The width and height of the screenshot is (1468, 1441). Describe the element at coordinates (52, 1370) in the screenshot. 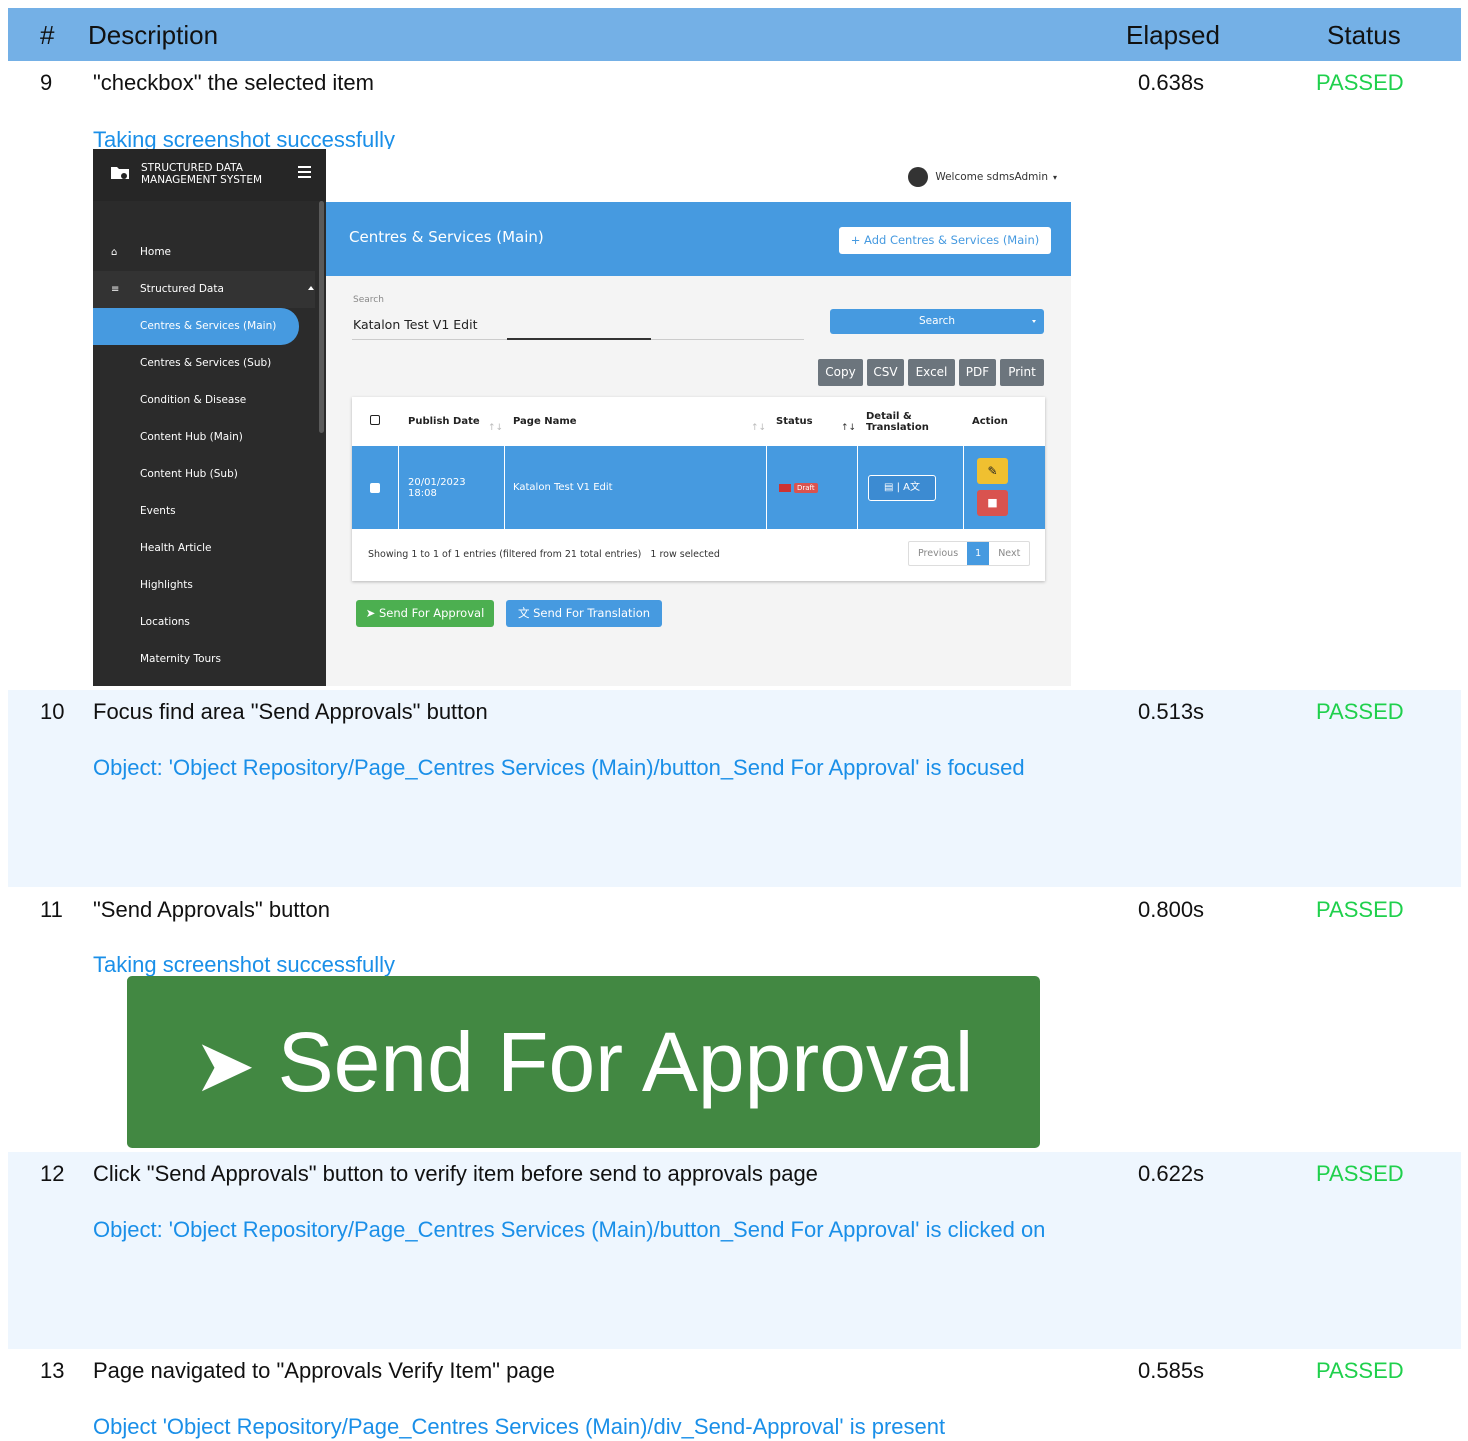

I see `step-number: 13` at that location.